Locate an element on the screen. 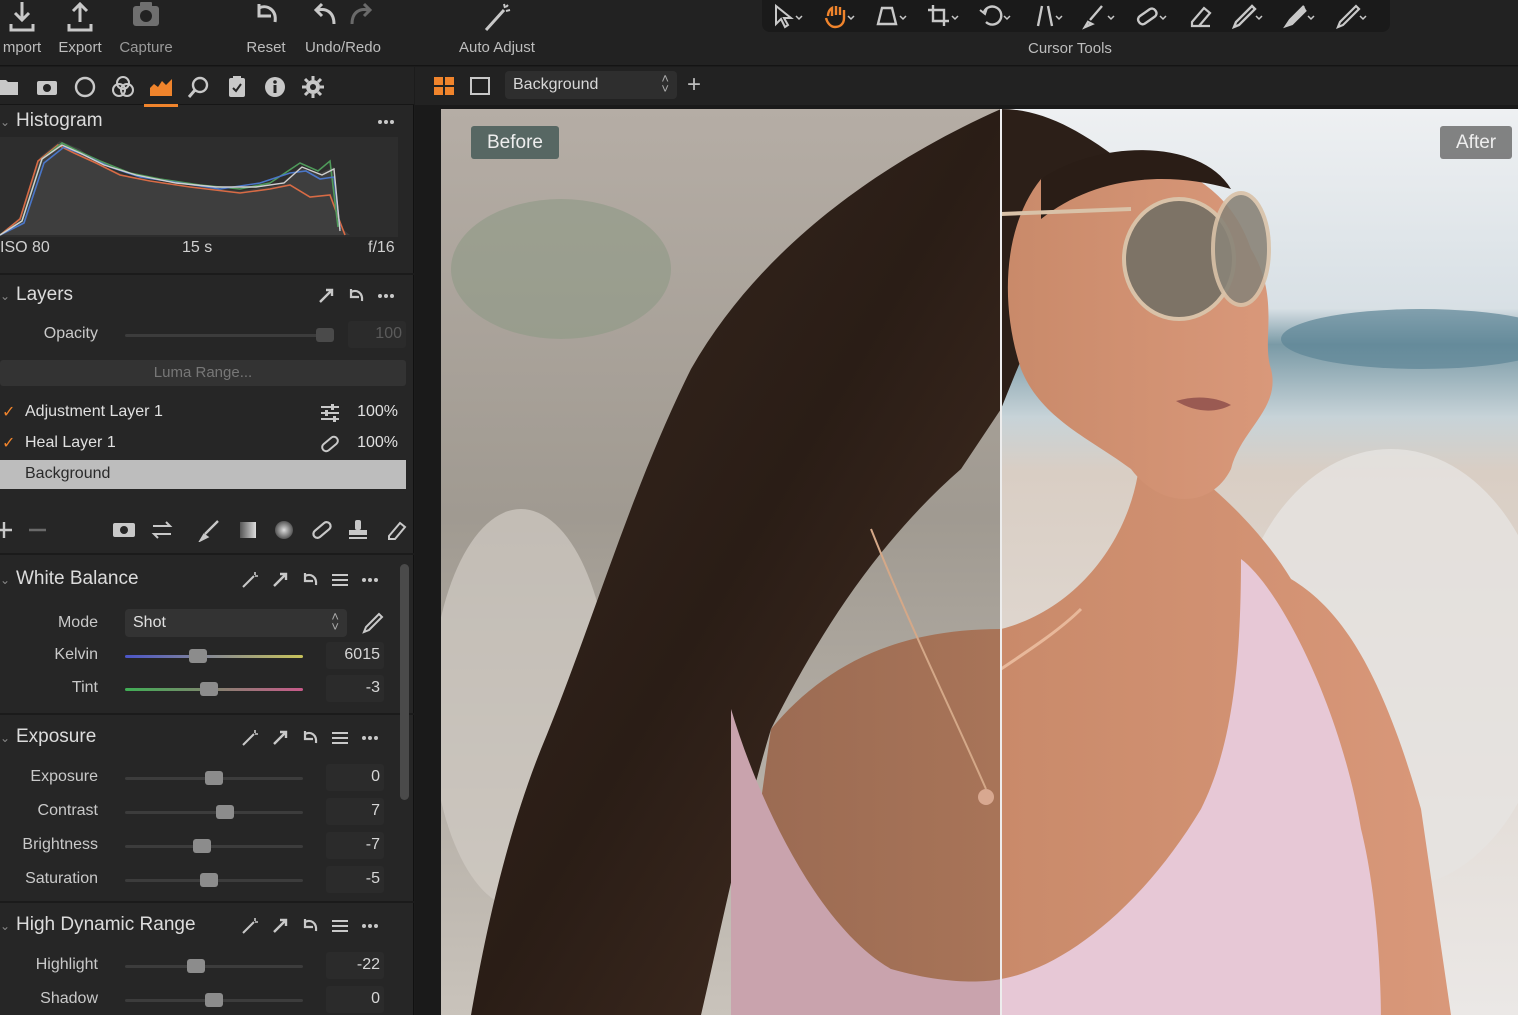 Image resolution: width=1518 pixels, height=1015 pixels. crop-icon is located at coordinates (943, 16).